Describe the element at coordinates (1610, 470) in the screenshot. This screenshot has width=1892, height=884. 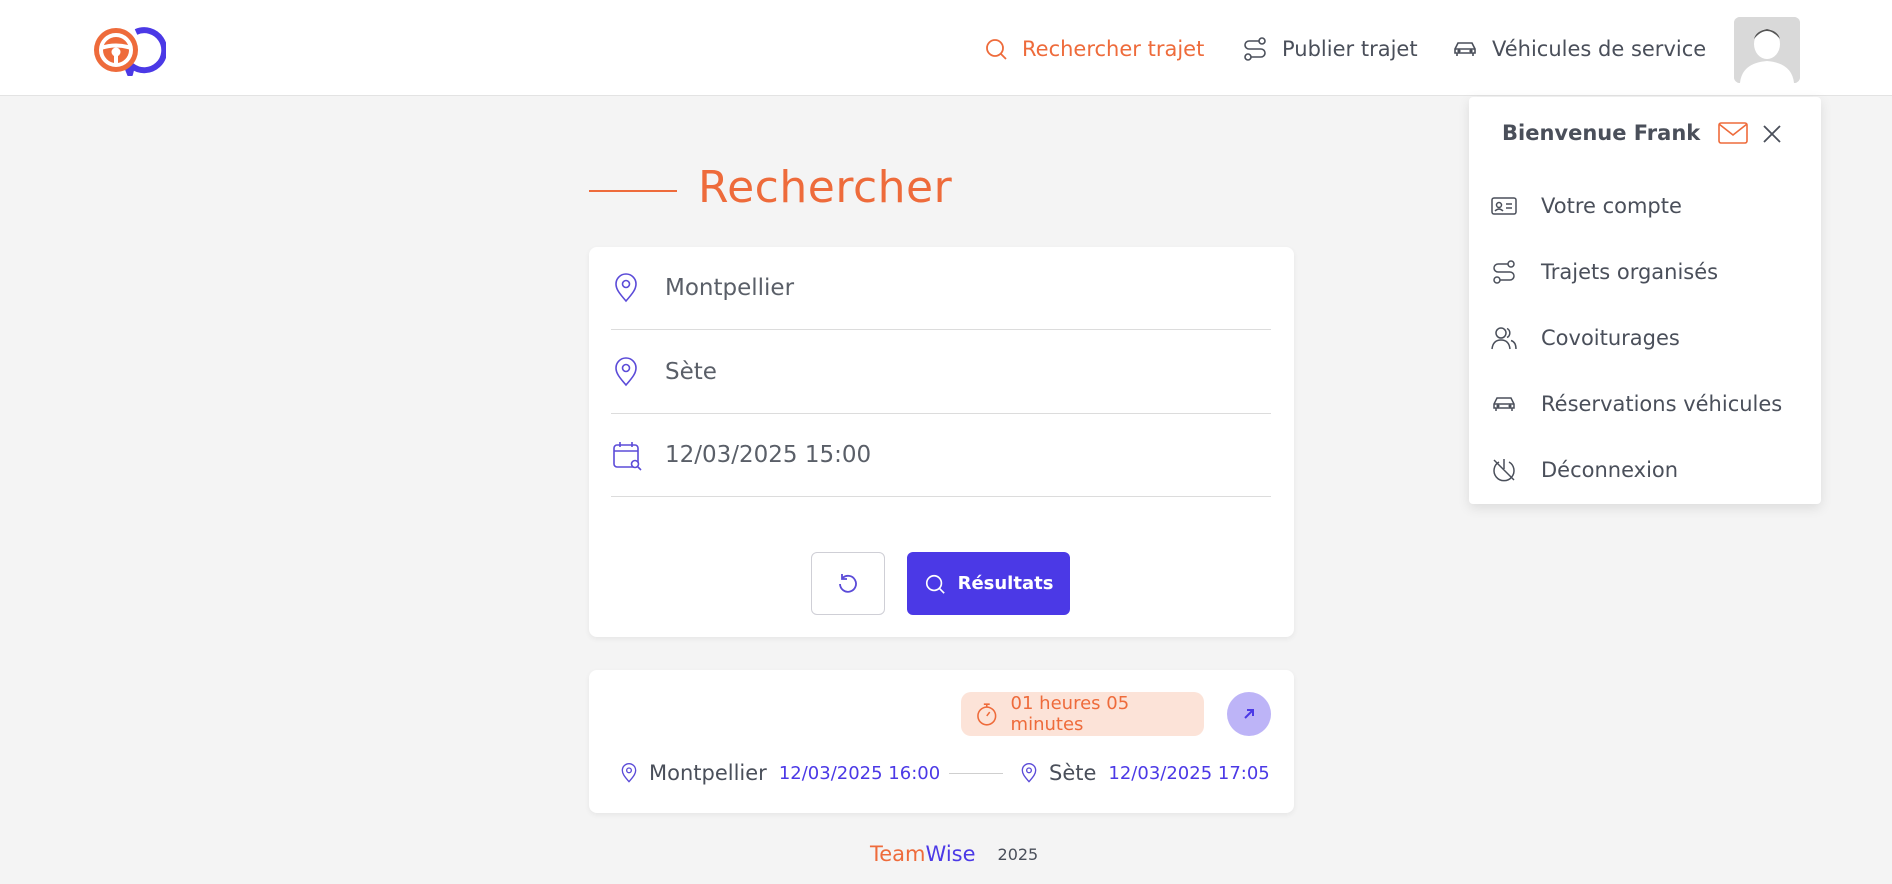
I see `menu-item-logout-label: Déconnexion` at that location.